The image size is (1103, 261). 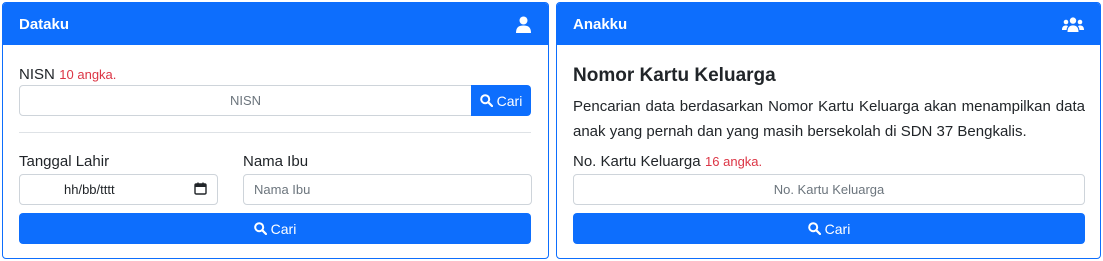 What do you see at coordinates (829, 189) in the screenshot?
I see `kk-input: No. Kartu Keluarga` at bounding box center [829, 189].